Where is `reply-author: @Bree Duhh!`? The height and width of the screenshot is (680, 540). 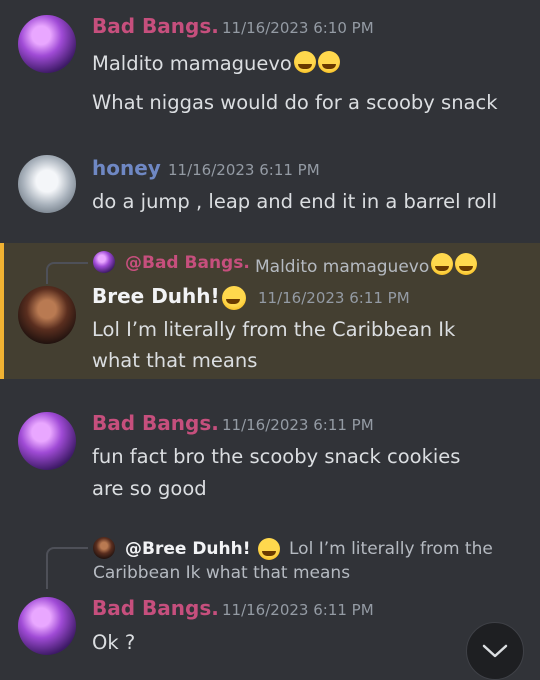 reply-author: @Bree Duhh! is located at coordinates (188, 549).